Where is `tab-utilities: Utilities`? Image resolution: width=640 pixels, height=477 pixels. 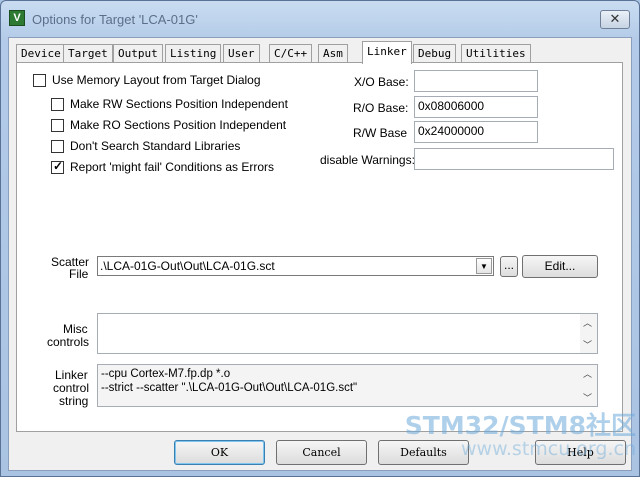 tab-utilities: Utilities is located at coordinates (496, 53).